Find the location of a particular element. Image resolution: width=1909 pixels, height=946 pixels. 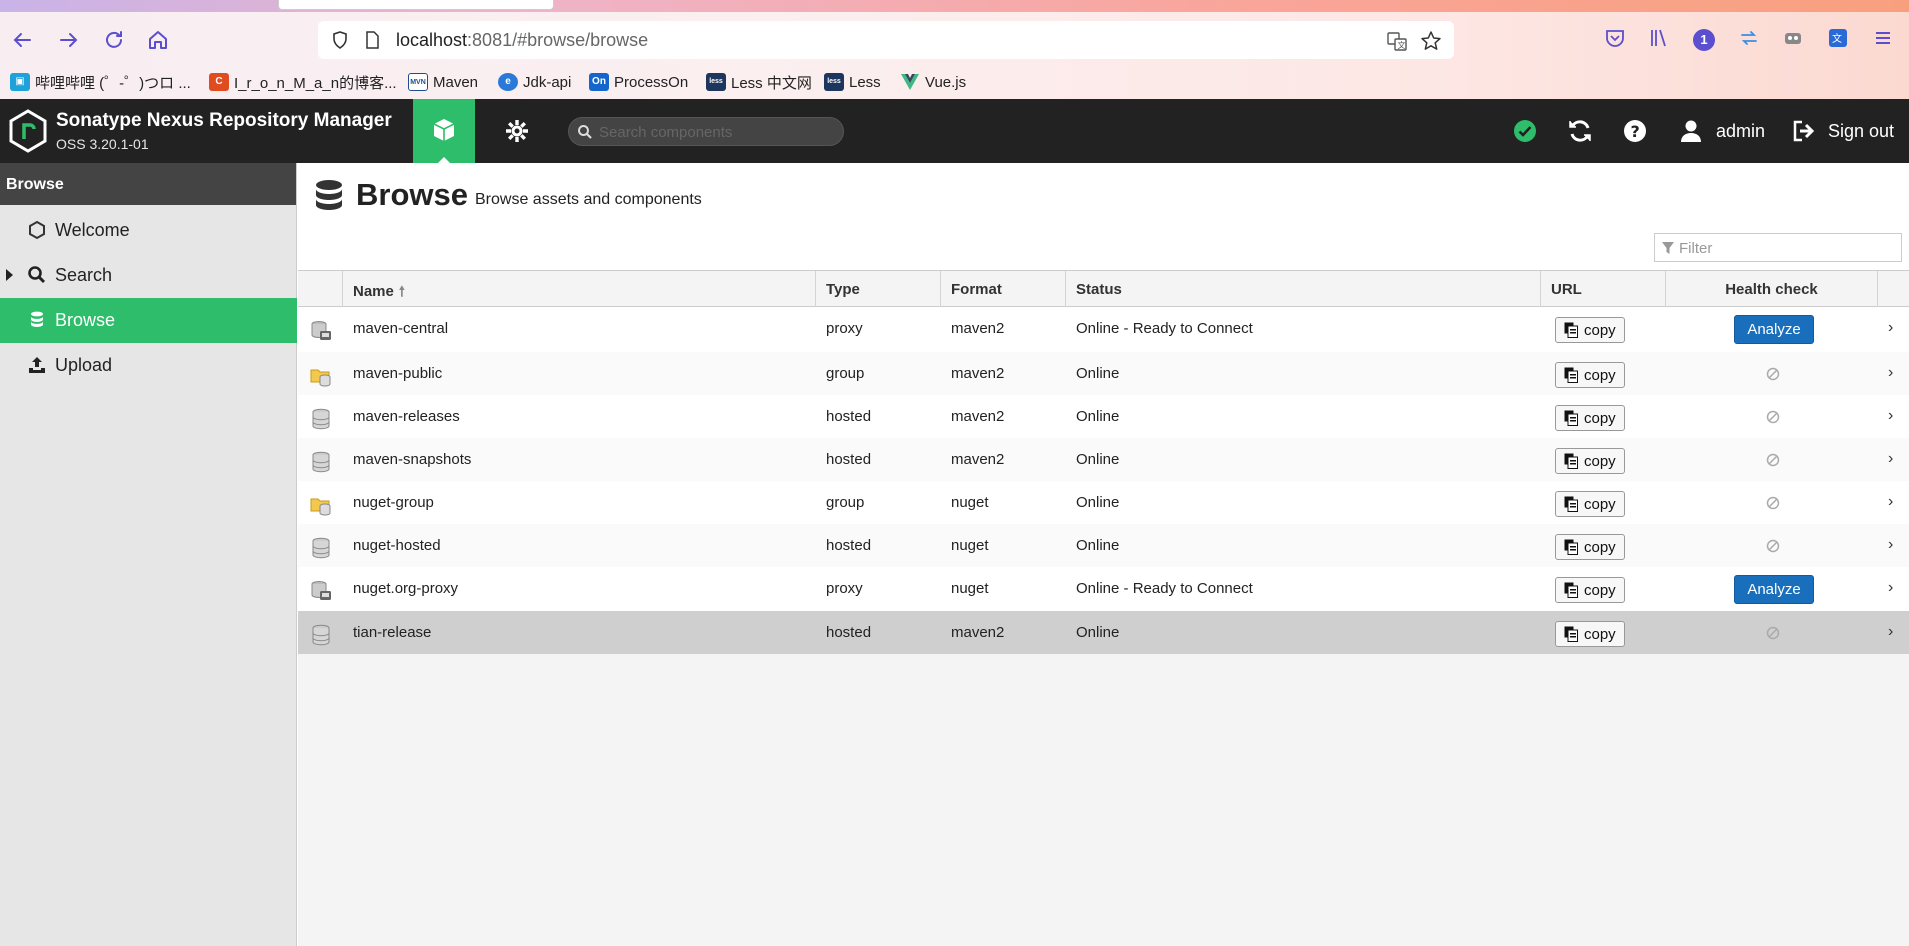

pocket-icon is located at coordinates (1615, 40).